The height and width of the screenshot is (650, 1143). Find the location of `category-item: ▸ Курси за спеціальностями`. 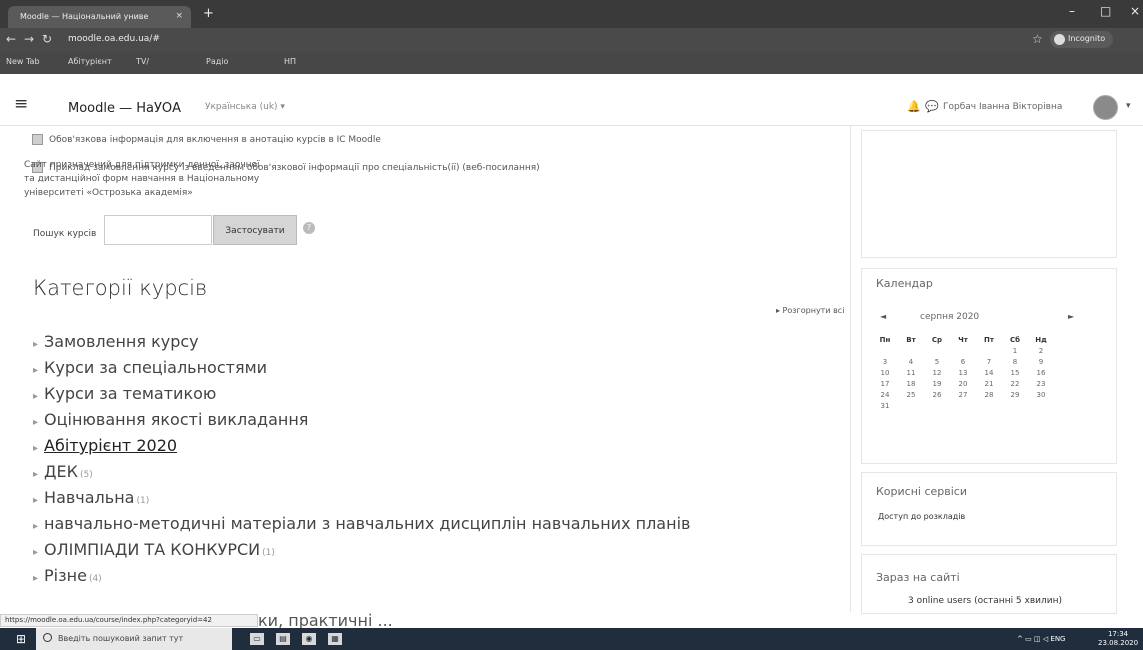

category-item: ▸ Курси за спеціальностями is located at coordinates (151, 367).